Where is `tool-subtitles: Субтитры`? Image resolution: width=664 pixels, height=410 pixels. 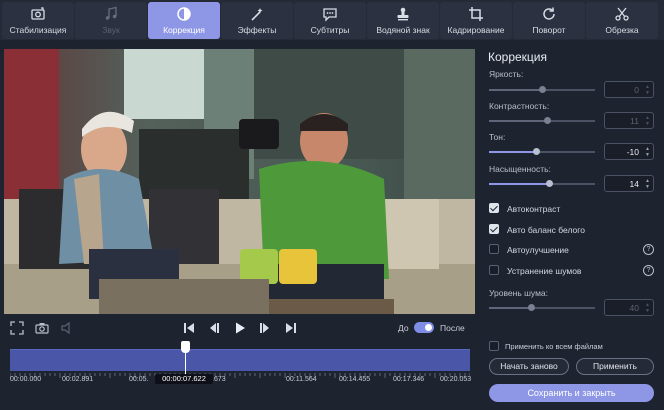 tool-subtitles: Субтитры is located at coordinates (330, 20).